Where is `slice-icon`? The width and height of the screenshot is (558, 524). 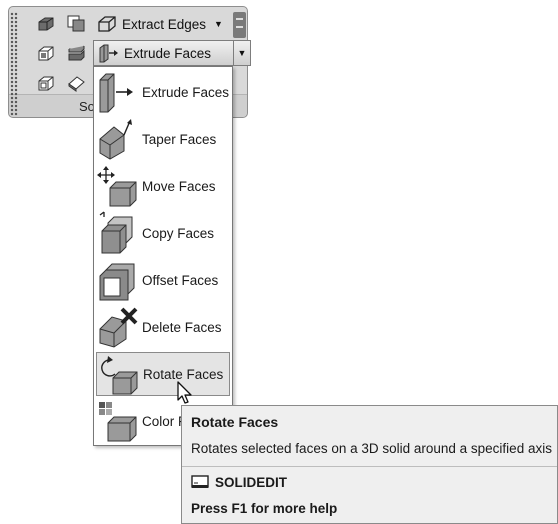
slice-icon is located at coordinates (76, 53).